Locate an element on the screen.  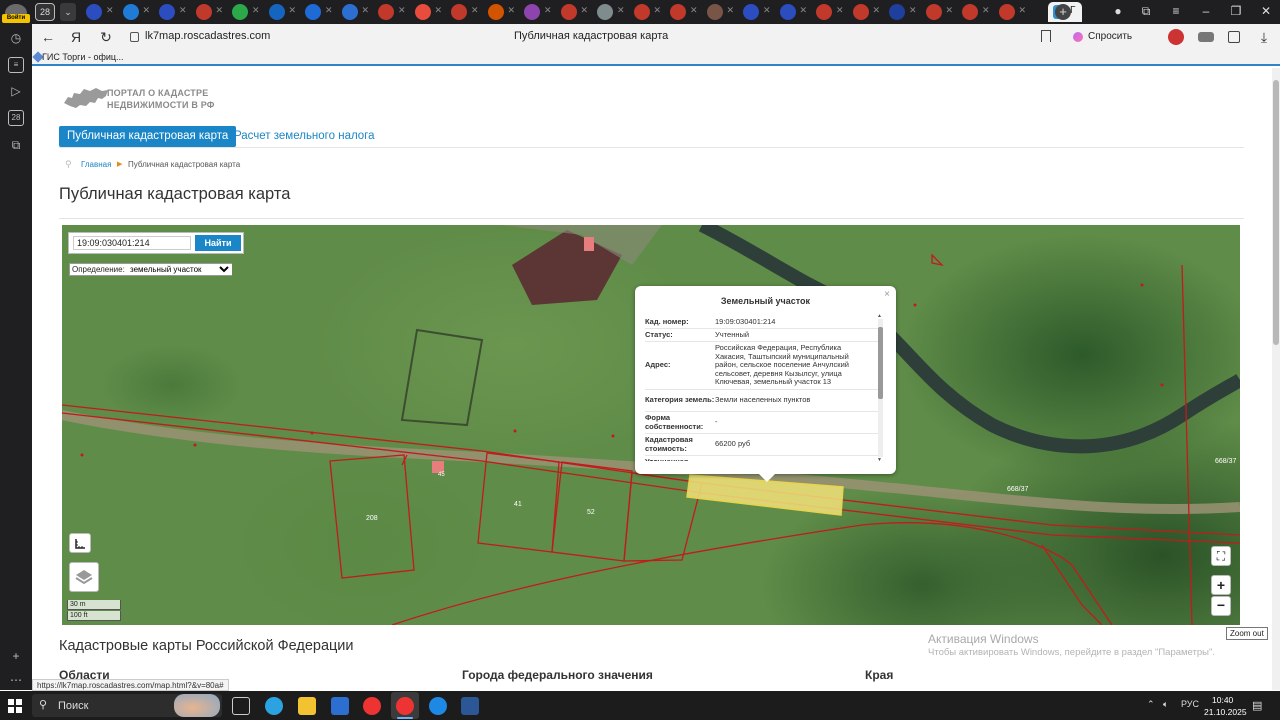
nav-land-tax: Расчет земельного налога is located at coordinates (304, 136).